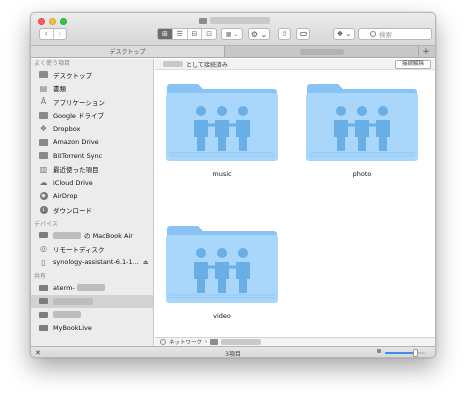  Describe the element at coordinates (233, 354) in the screenshot. I see `item-count: 3項目` at that location.